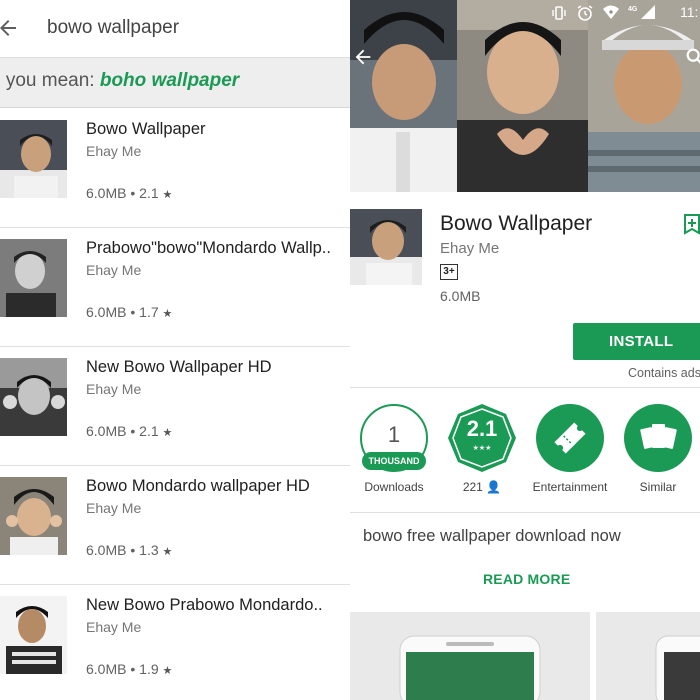 The image size is (700, 700). I want to click on status-time: 11:, so click(689, 12).